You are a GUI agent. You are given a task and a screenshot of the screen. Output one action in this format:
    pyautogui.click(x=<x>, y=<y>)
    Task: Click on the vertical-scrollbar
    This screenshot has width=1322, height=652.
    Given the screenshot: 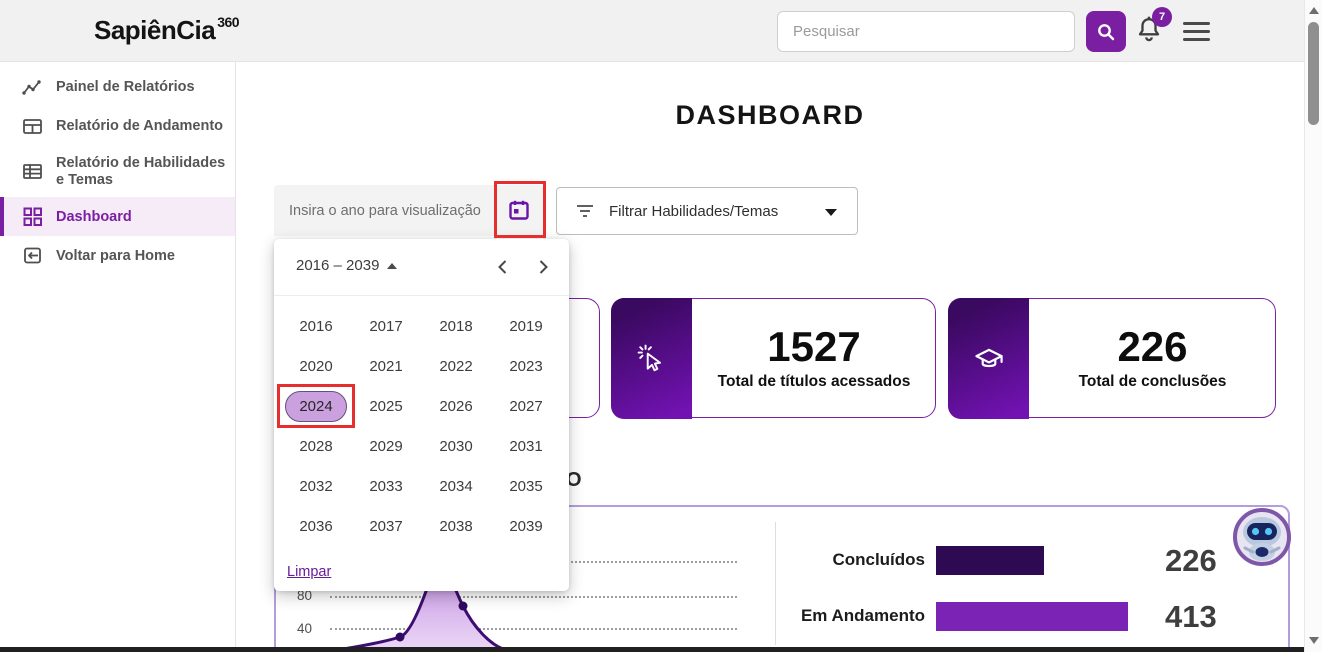 What is the action you would take?
    pyautogui.click(x=1313, y=326)
    